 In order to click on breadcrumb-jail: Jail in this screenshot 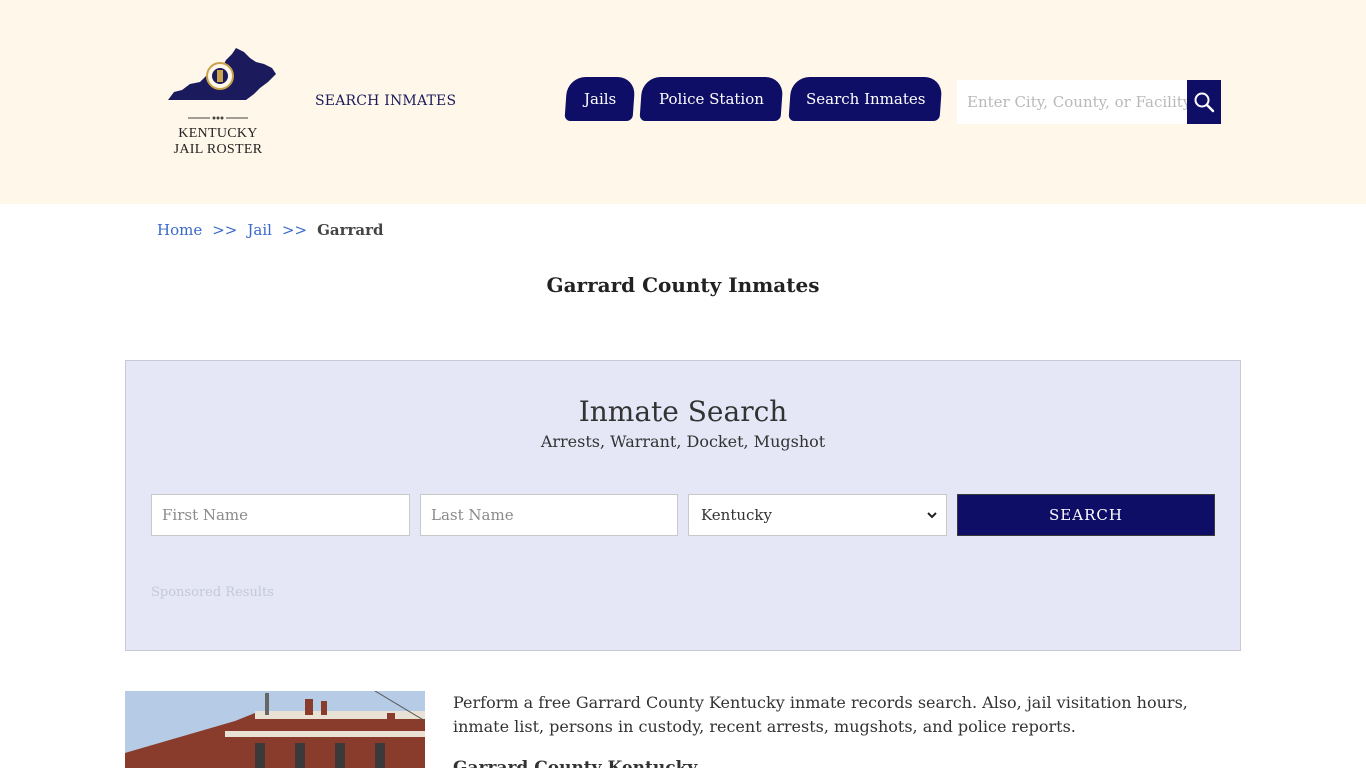, I will do `click(259, 230)`.